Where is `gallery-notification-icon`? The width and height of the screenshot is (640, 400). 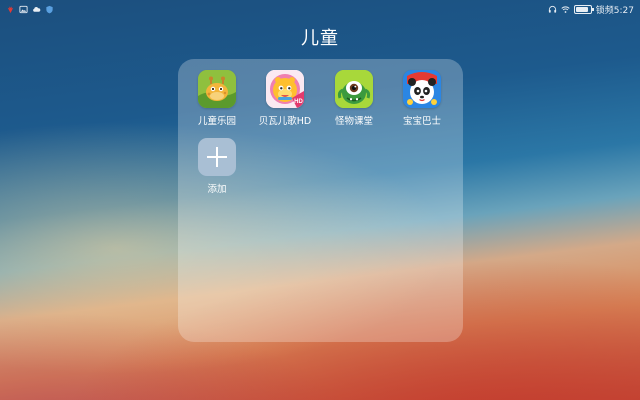 gallery-notification-icon is located at coordinates (23, 9).